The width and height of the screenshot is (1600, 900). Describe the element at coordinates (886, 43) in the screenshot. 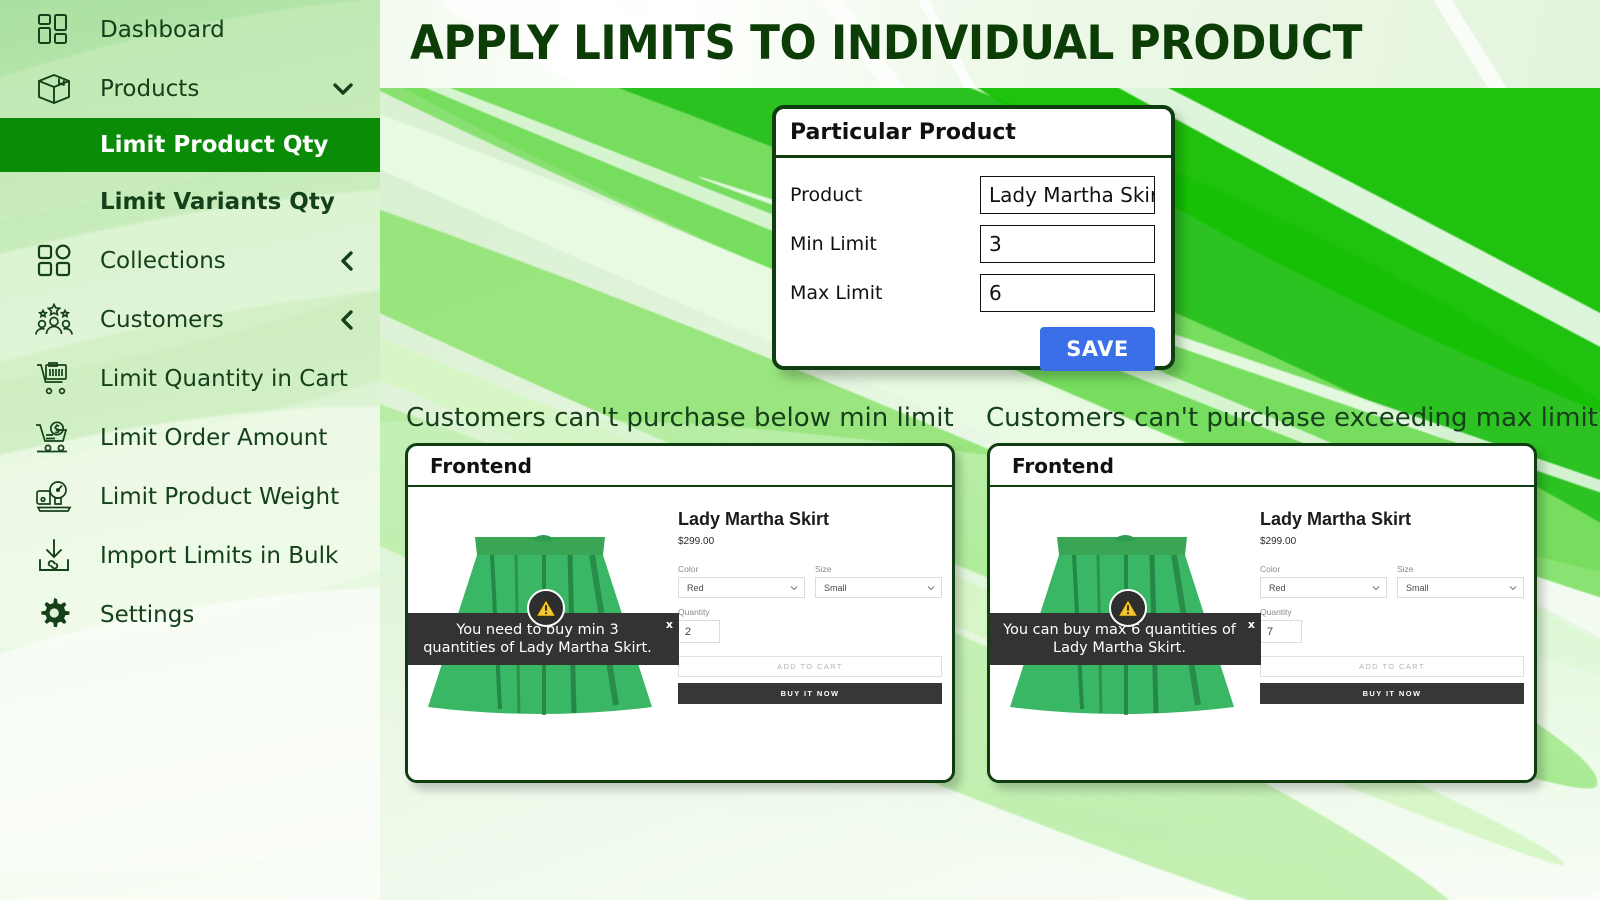

I see `page-title: APPLY LIMITS TO INDIVIDUAL PRODUCT` at that location.